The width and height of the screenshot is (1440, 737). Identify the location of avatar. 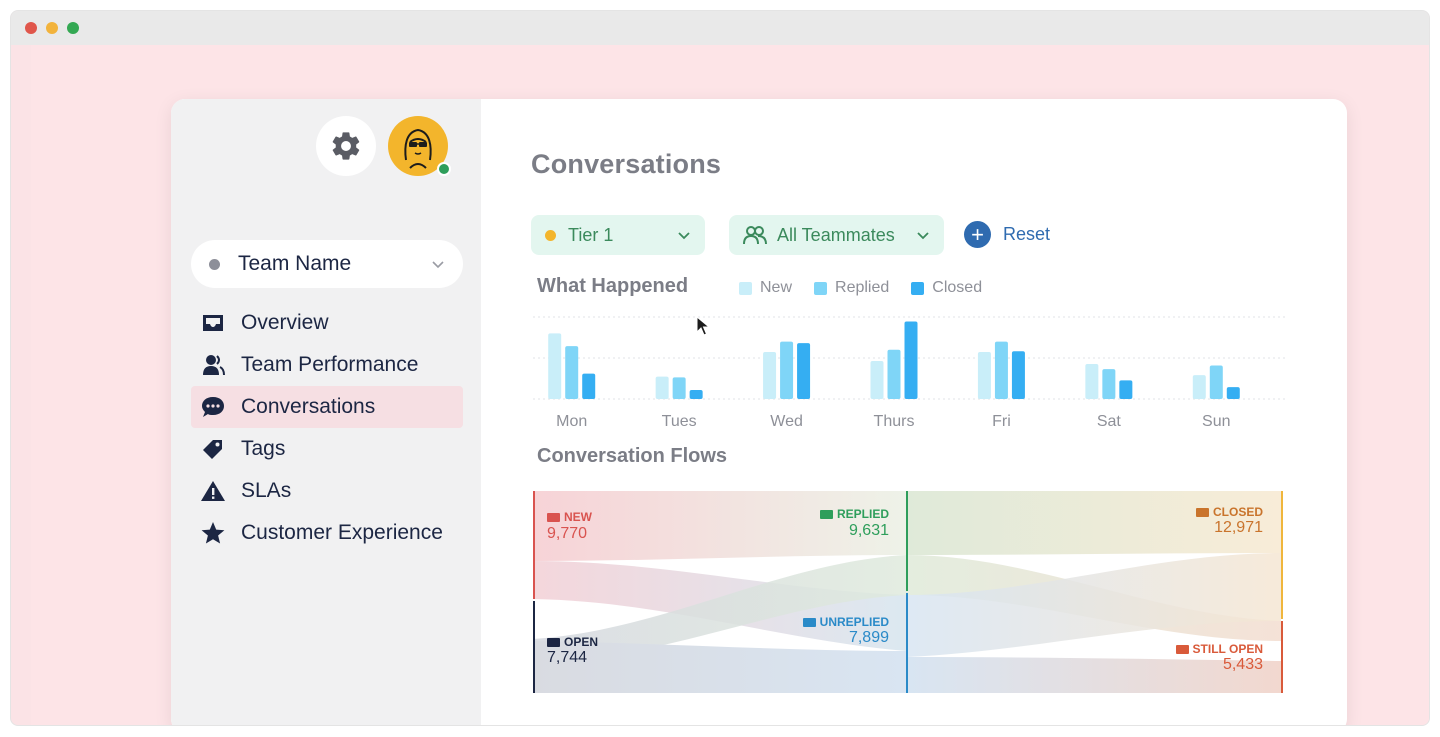
(419, 146).